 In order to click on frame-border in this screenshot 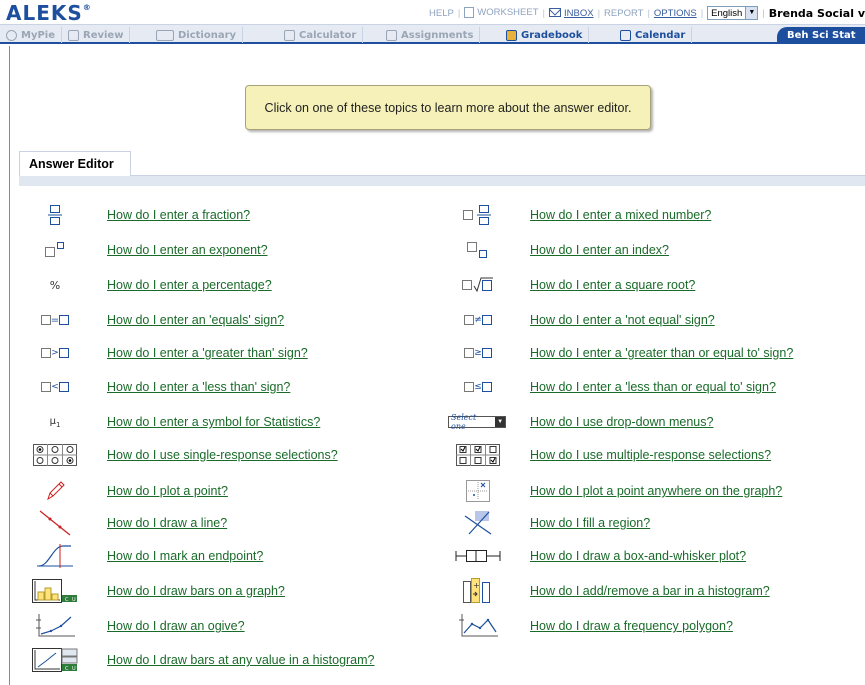, I will do `click(9, 365)`.